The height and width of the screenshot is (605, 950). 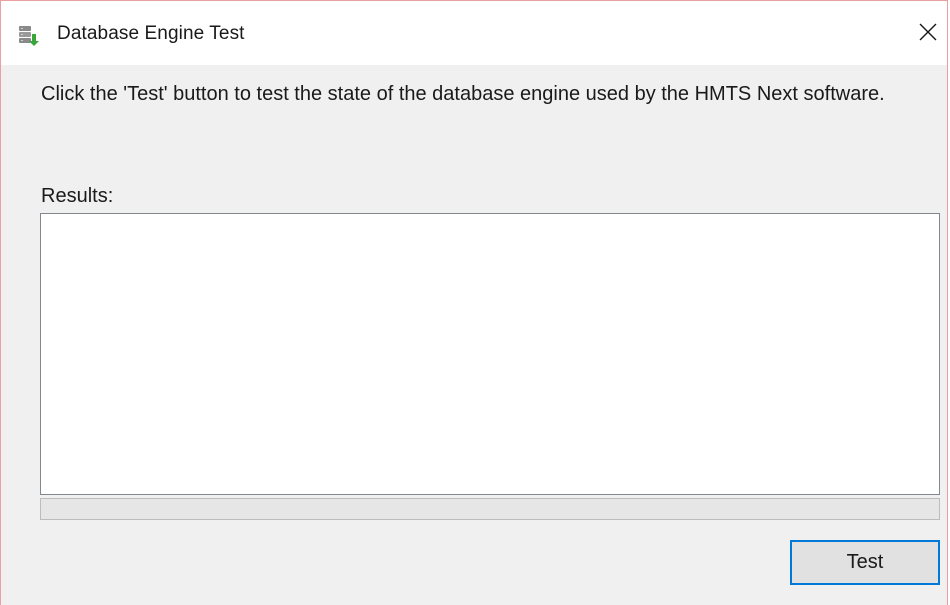 What do you see at coordinates (474, 33) in the screenshot?
I see `title-bar: Database Engine Test` at bounding box center [474, 33].